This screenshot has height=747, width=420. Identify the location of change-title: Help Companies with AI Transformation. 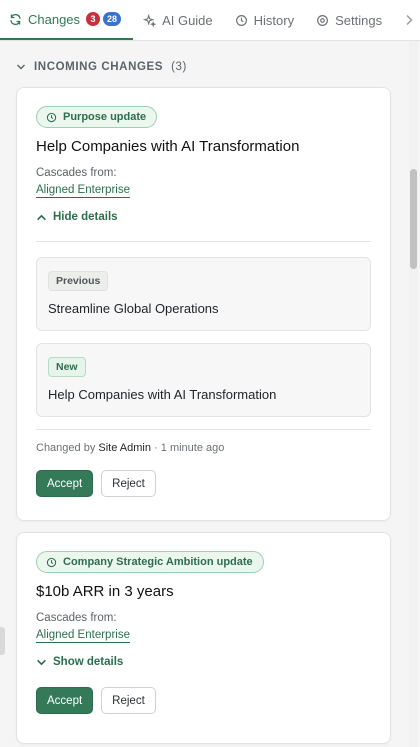
(168, 146).